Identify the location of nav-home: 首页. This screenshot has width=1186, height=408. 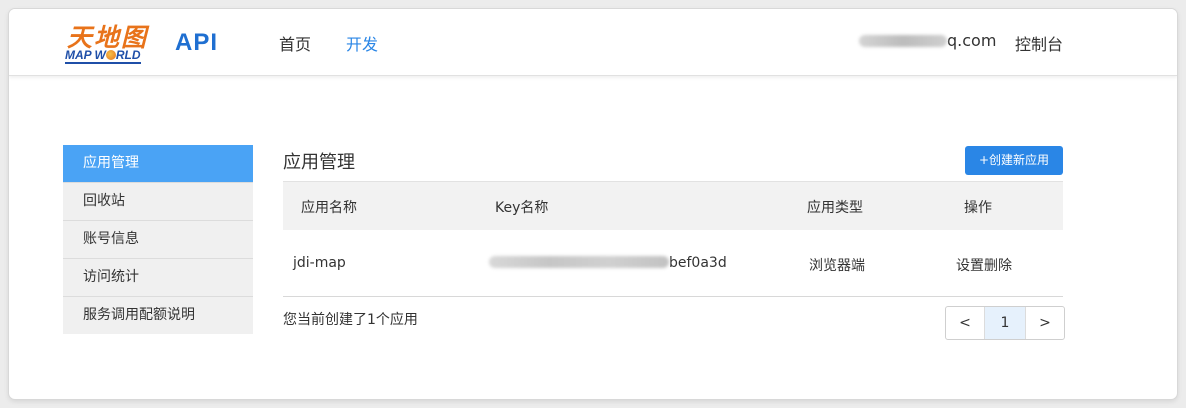
(295, 43).